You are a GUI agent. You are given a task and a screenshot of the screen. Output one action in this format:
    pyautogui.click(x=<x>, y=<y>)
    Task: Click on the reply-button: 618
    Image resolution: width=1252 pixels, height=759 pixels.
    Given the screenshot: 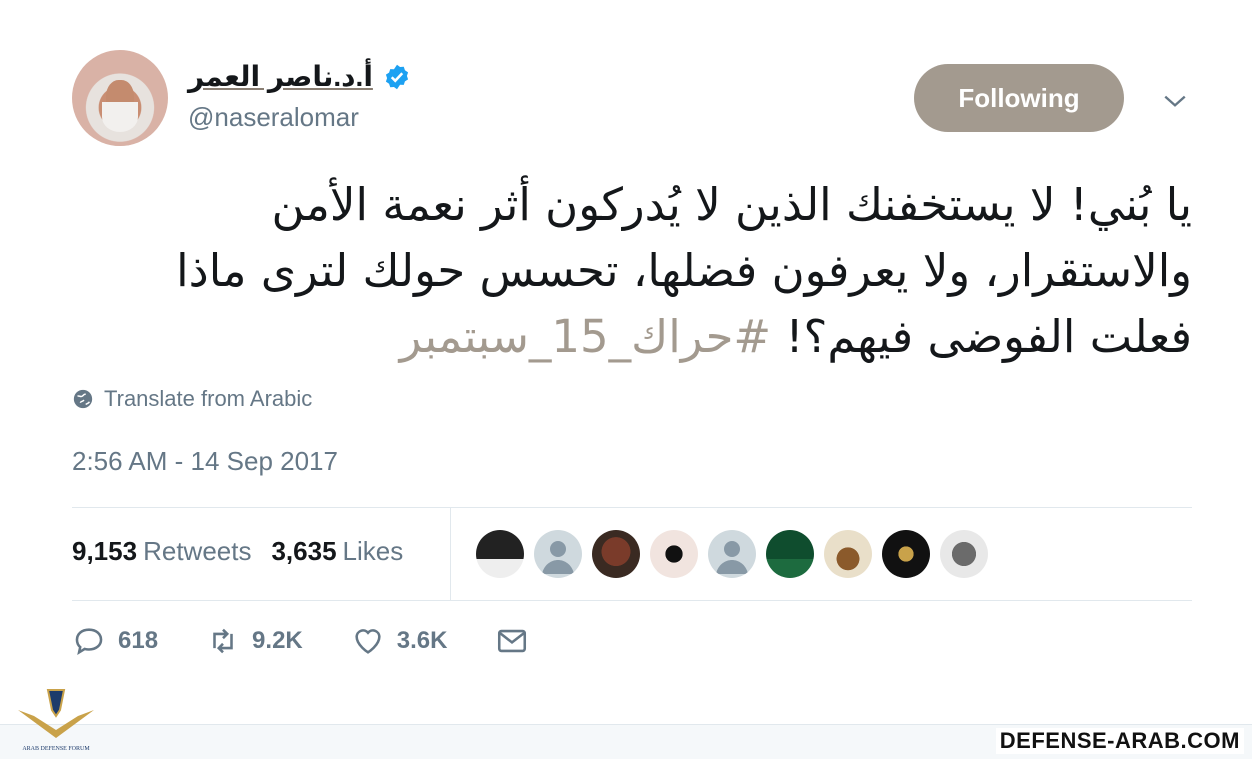 What is the action you would take?
    pyautogui.click(x=115, y=641)
    